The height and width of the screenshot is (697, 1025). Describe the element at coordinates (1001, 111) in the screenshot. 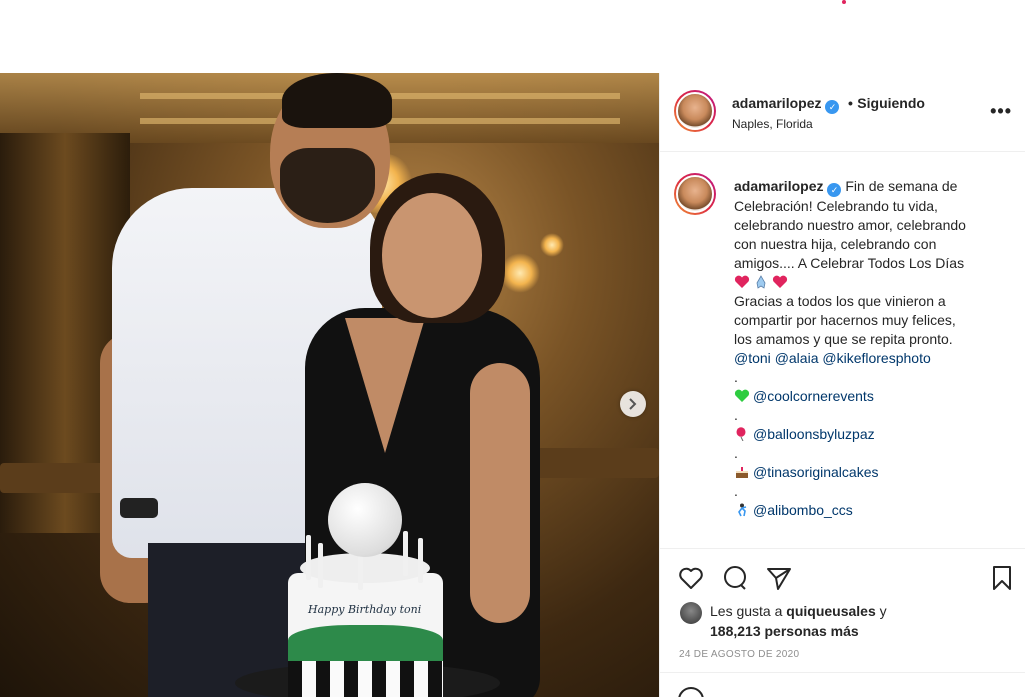

I see `more-options-icon: •••` at that location.